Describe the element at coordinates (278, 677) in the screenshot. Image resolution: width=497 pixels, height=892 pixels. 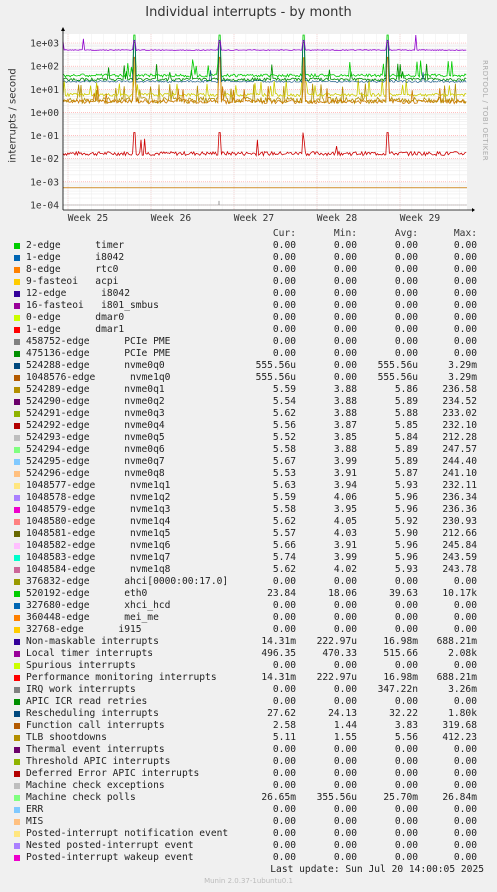
I see `legend-cur-value: 14.31m` at that location.